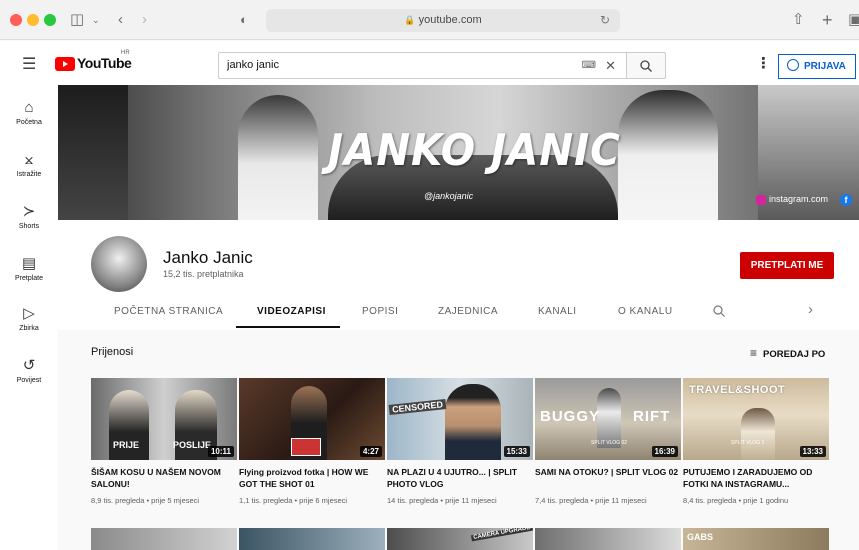  I want to click on history-icon: ↺, so click(29, 365).